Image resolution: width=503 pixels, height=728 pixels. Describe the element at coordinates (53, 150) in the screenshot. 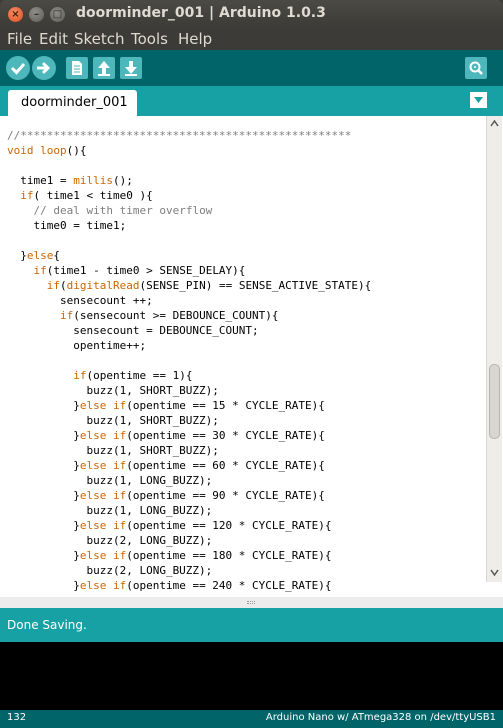

I see `code-keyword: loop` at that location.